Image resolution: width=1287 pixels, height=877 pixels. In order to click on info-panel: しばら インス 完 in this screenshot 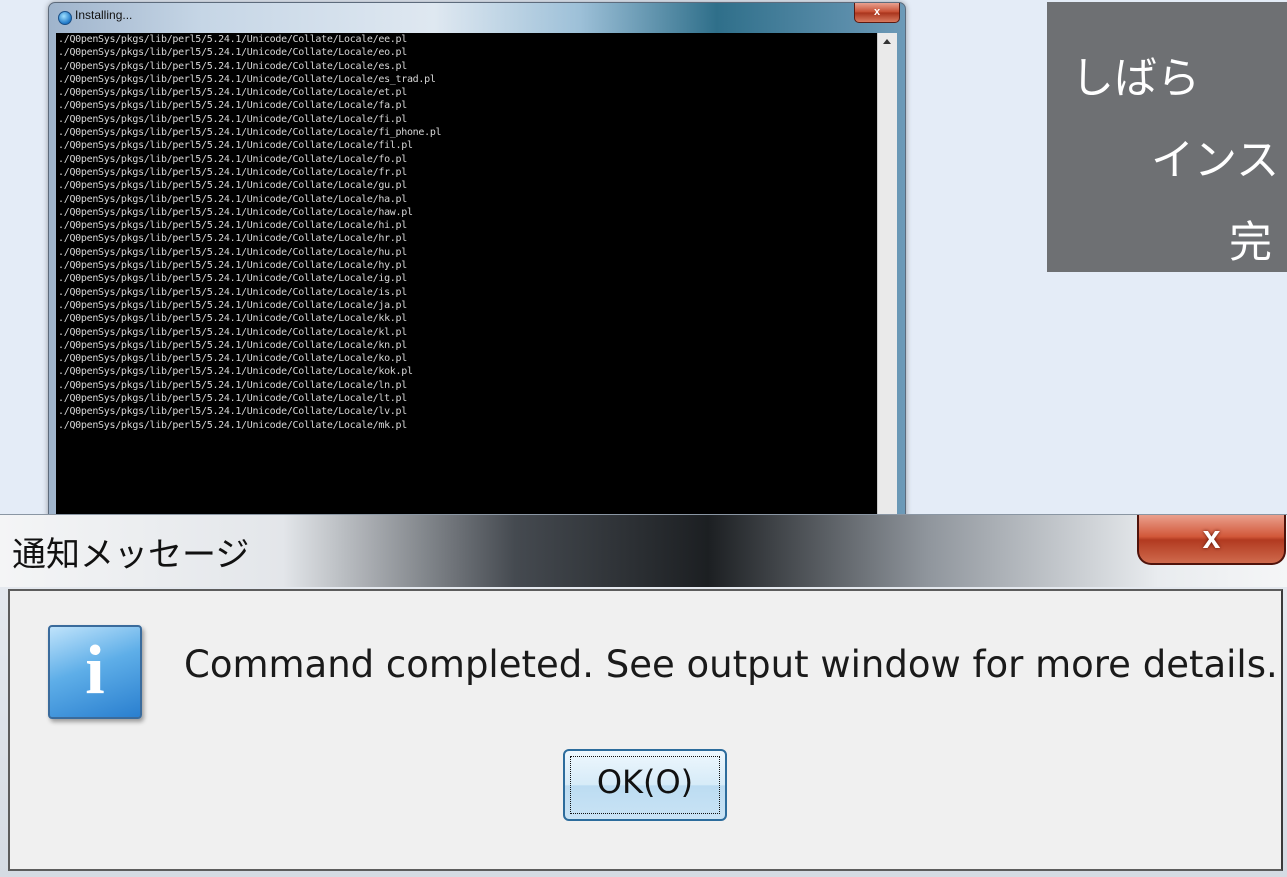, I will do `click(1167, 137)`.